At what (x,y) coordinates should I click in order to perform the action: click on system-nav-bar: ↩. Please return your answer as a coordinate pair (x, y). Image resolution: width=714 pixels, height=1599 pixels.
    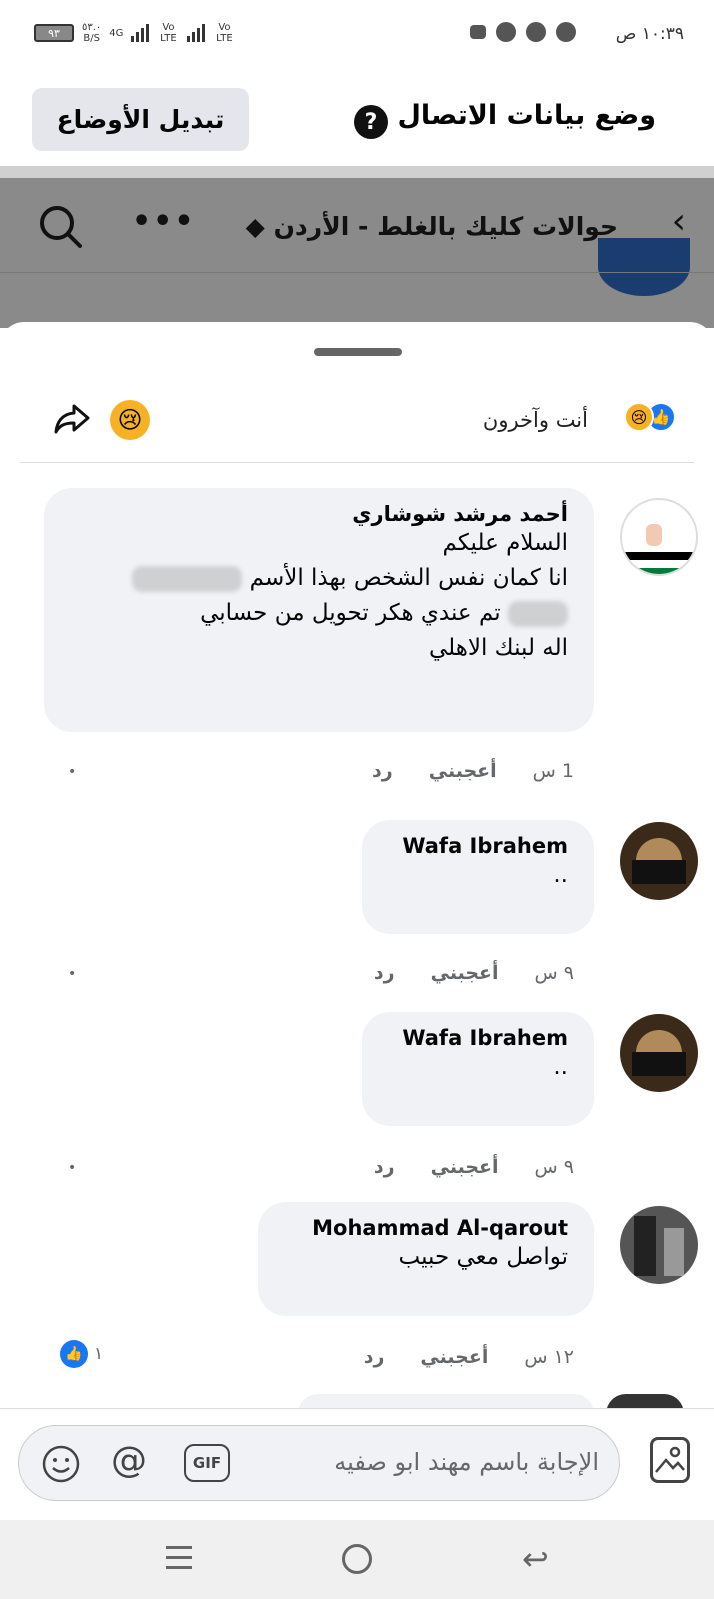
    Looking at the image, I should click on (357, 1559).